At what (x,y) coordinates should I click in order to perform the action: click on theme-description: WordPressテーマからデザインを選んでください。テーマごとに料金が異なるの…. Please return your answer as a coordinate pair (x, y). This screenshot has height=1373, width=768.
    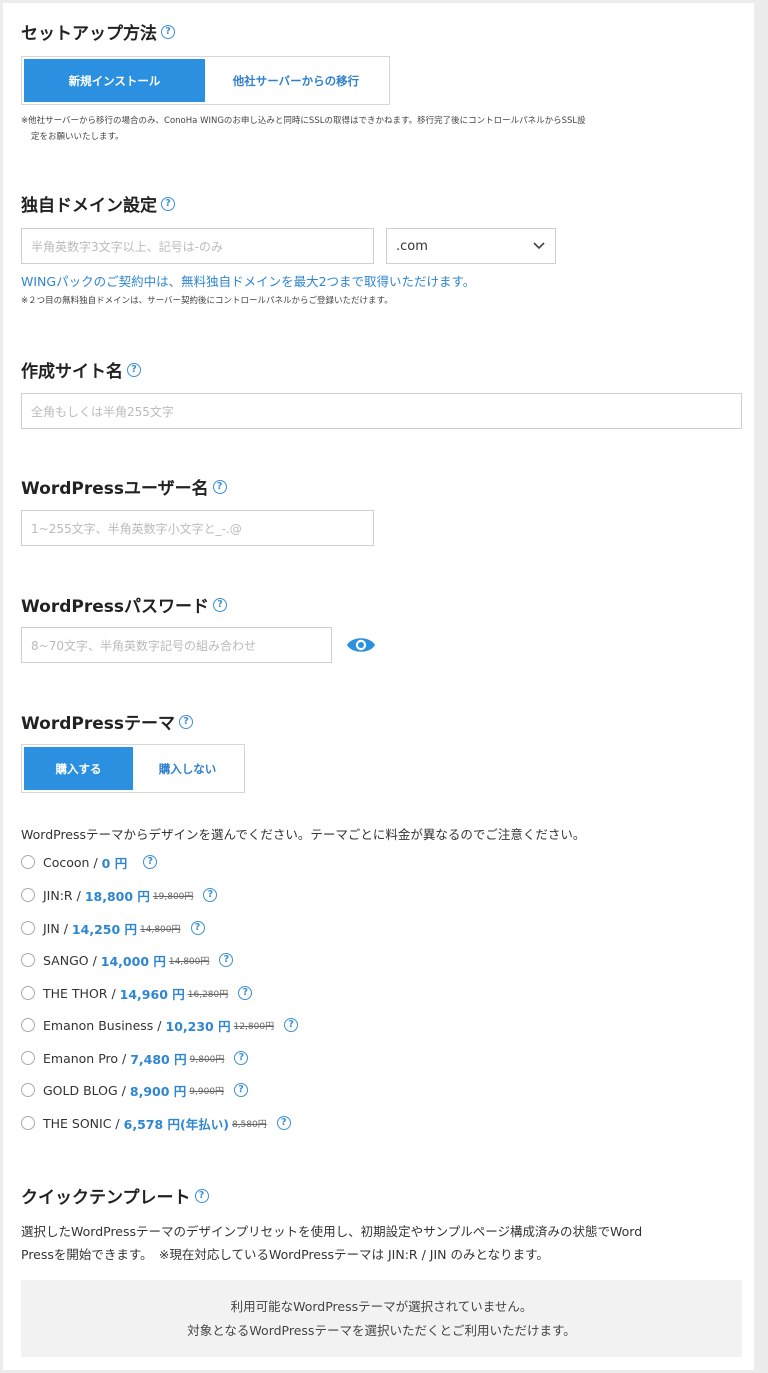
    Looking at the image, I should click on (303, 834).